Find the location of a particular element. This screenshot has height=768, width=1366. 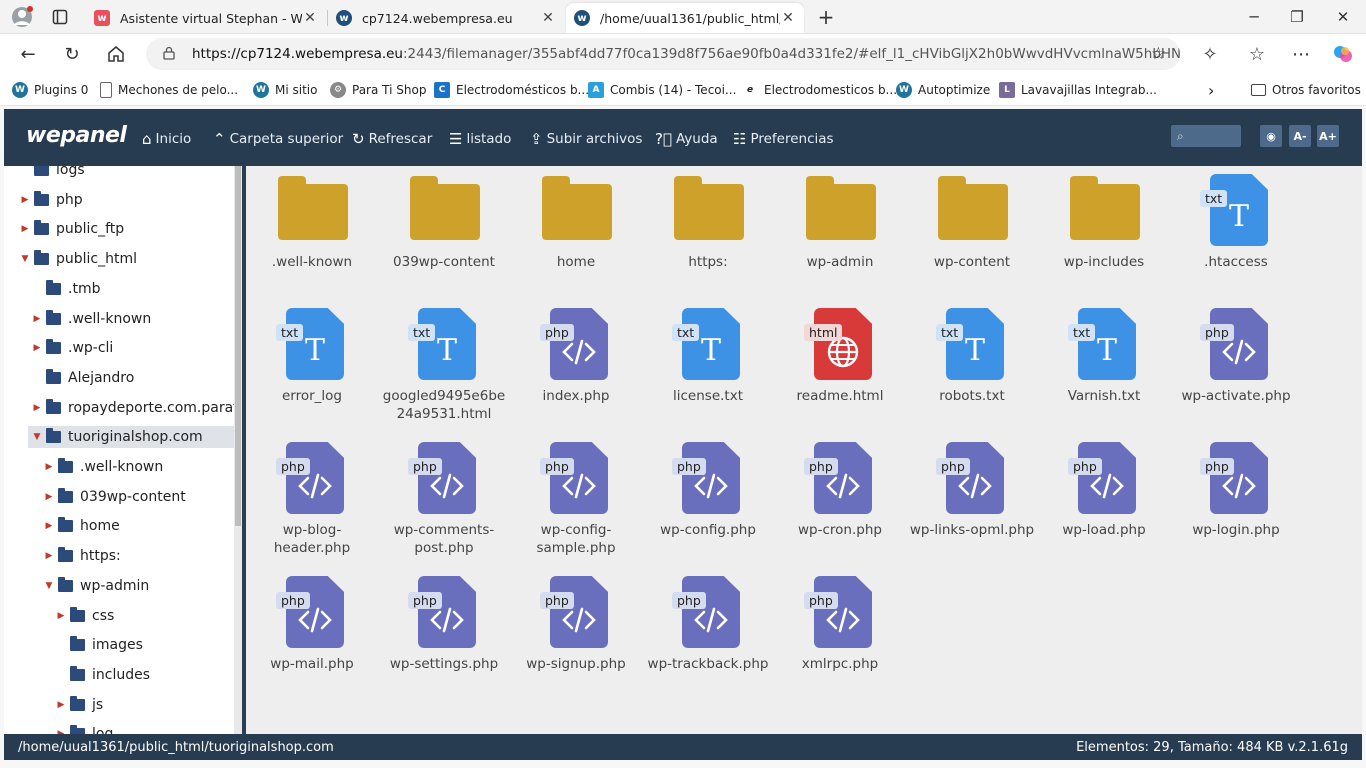

tree-node: ▼ tuoriginalshop.com is located at coordinates (131, 437).